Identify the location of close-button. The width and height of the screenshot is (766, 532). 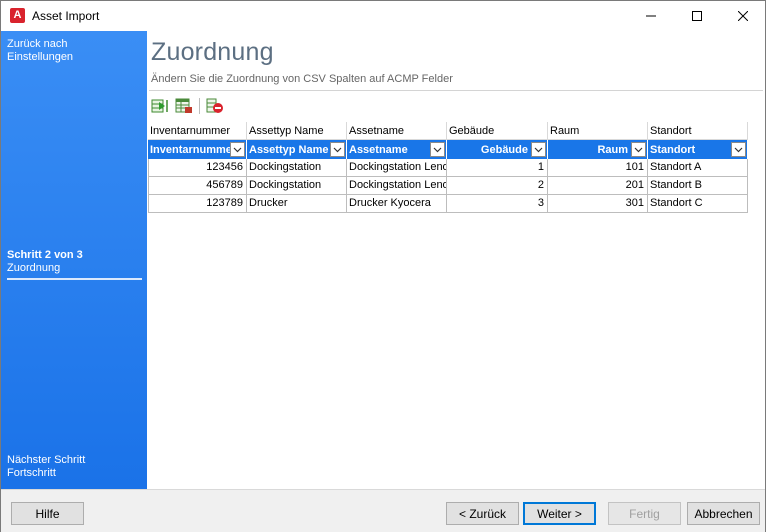
(743, 16).